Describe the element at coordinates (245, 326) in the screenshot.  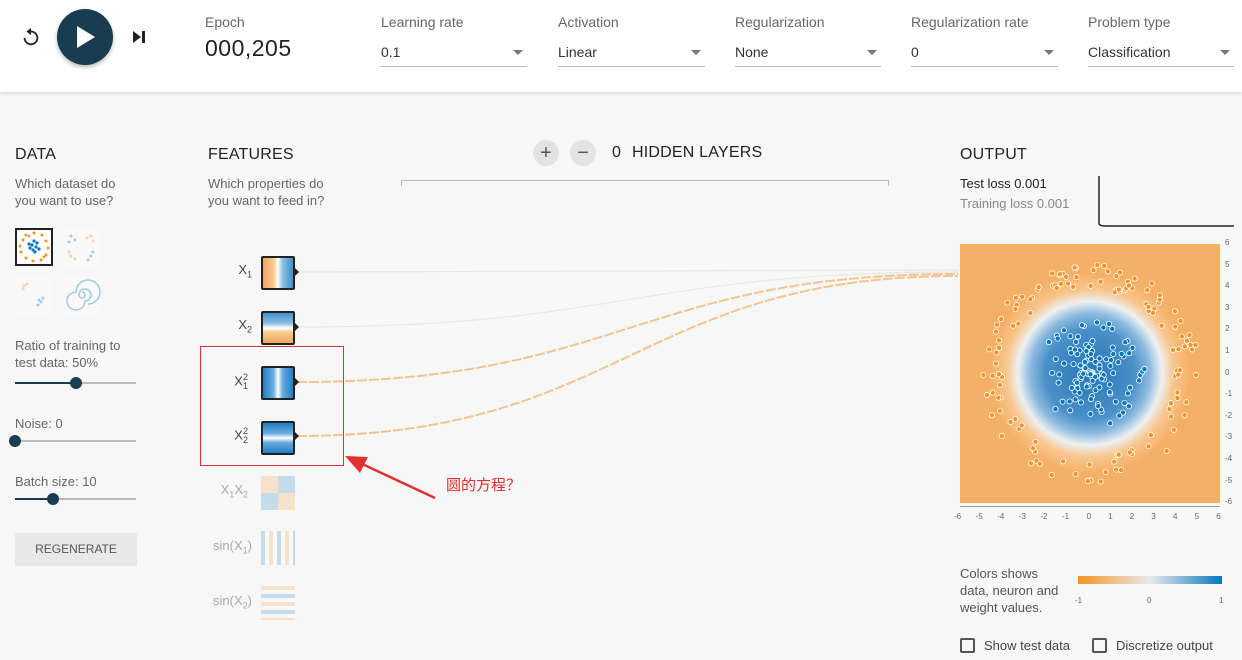
I see `feature-label-x2: X2` at that location.